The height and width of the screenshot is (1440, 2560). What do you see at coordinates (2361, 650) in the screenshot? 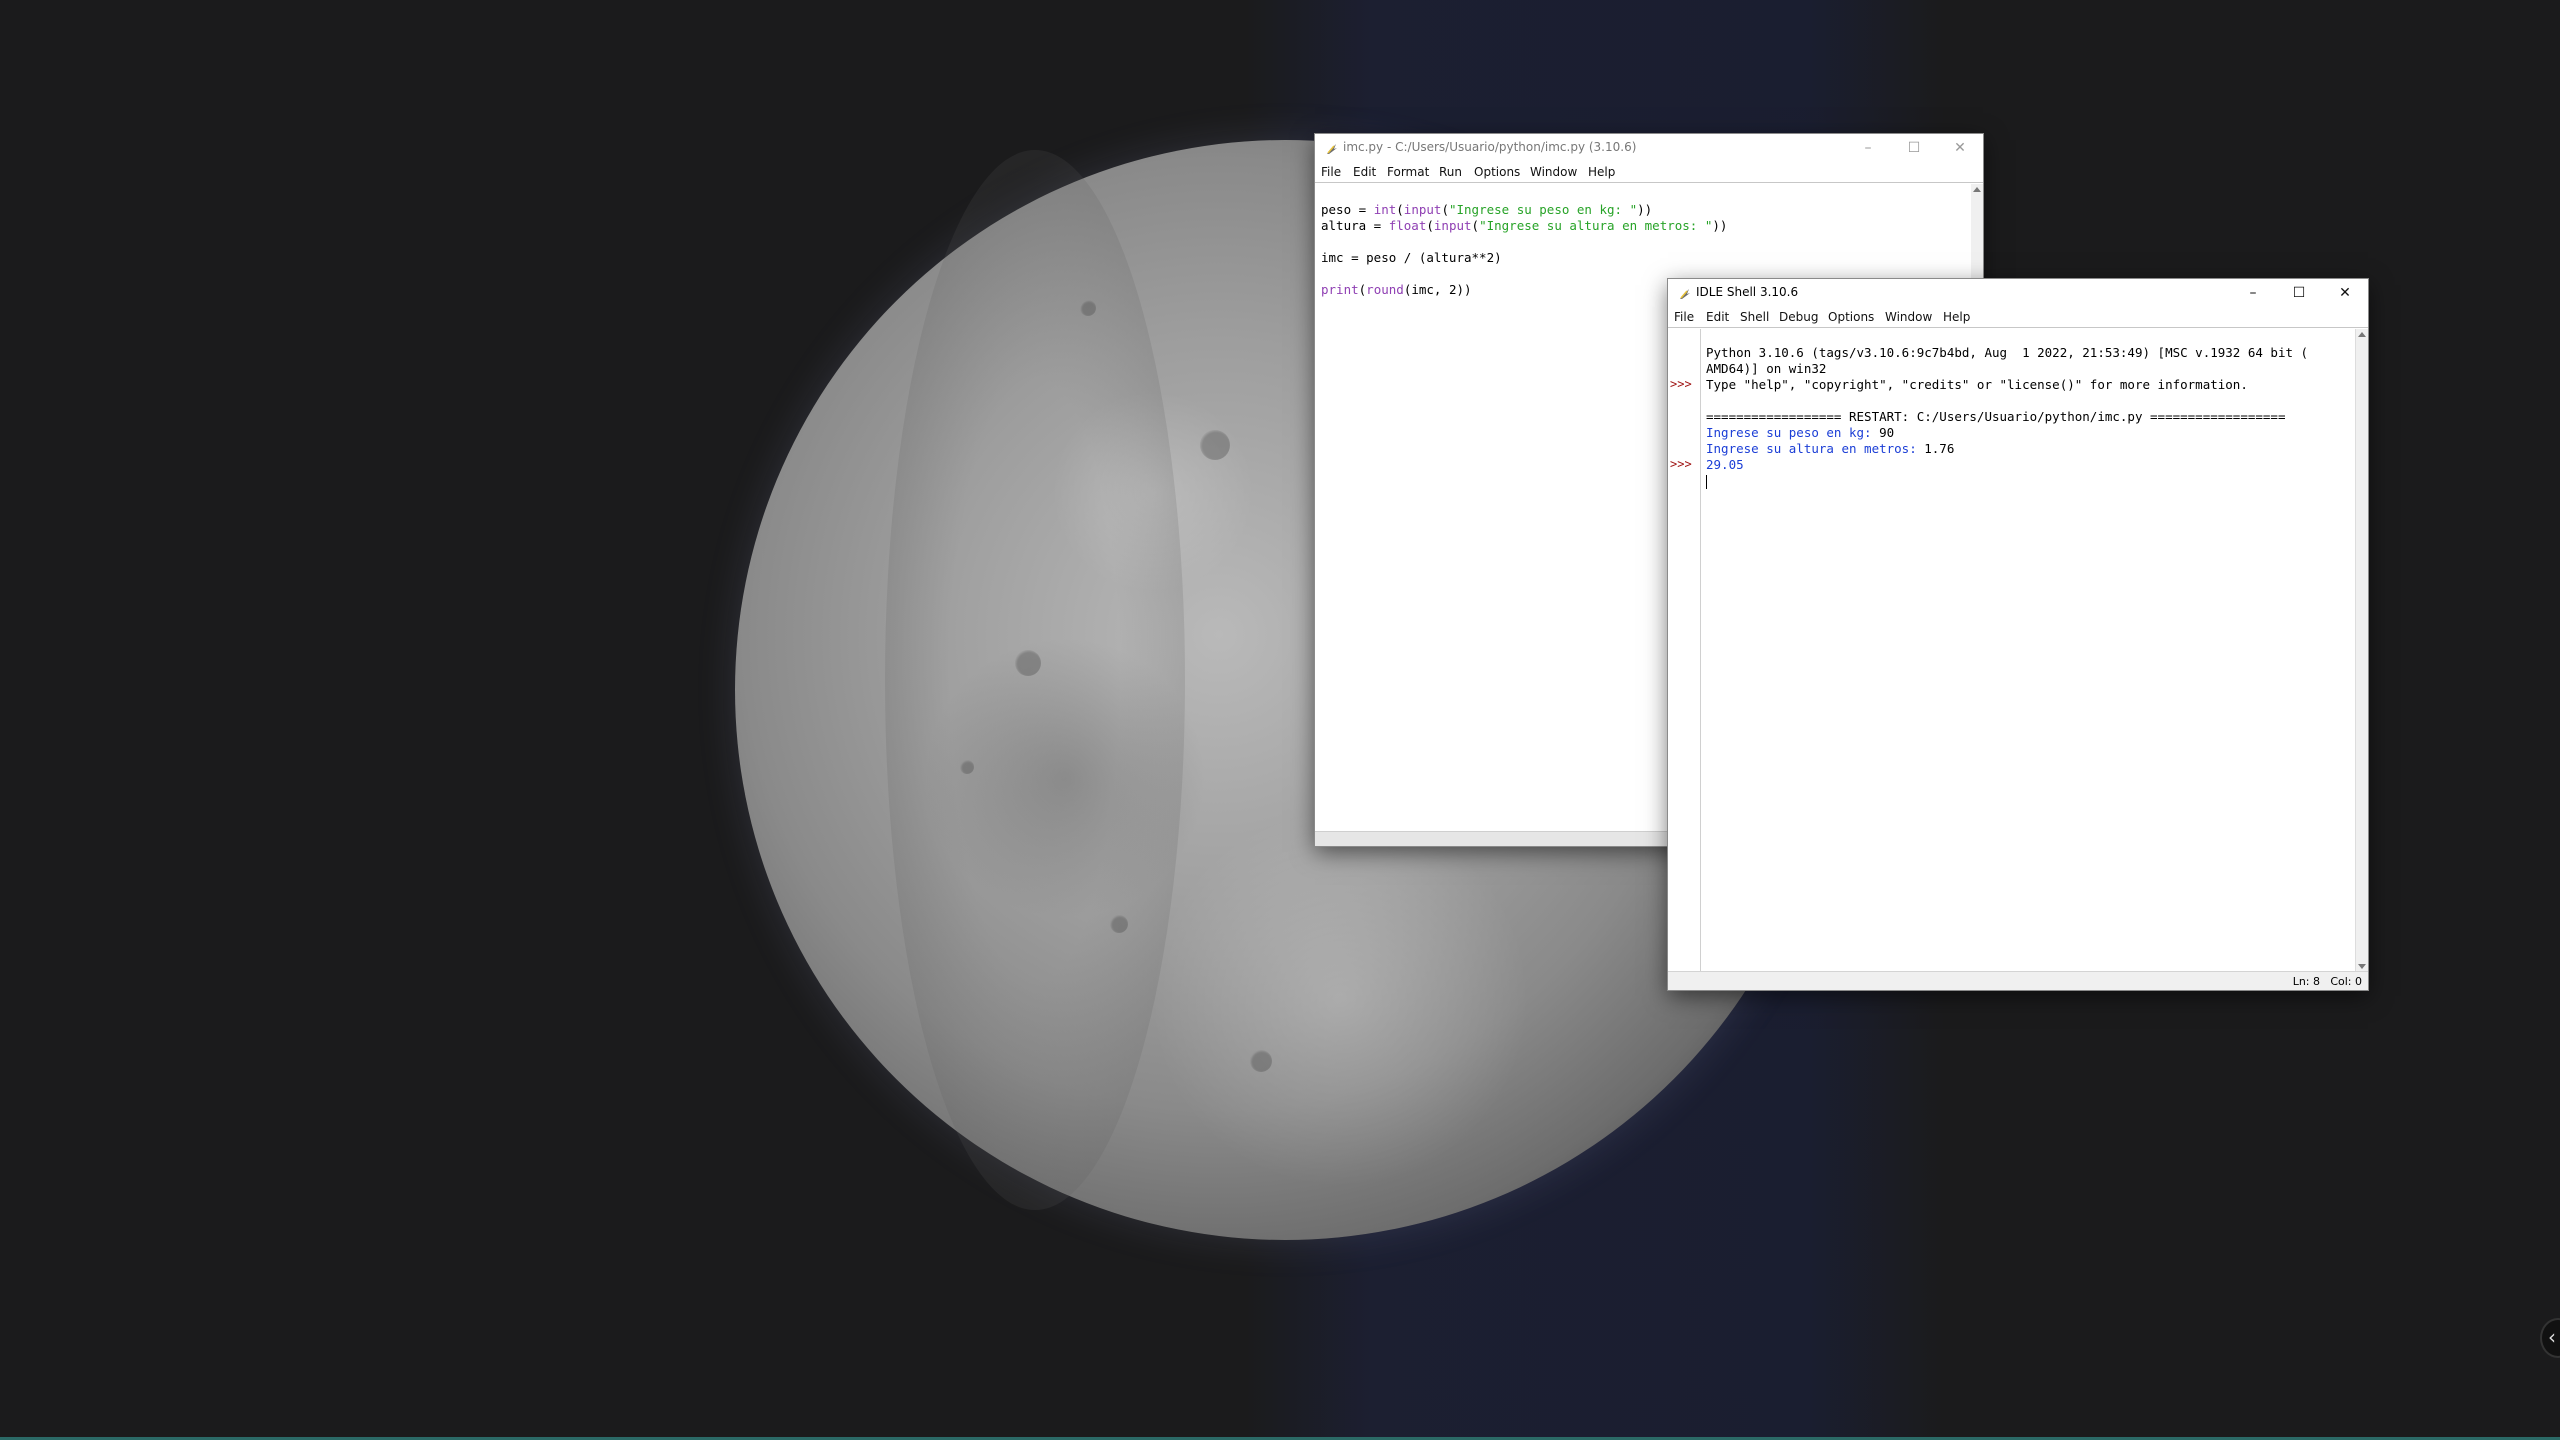
I see `shell-vertical-scrollbar` at bounding box center [2361, 650].